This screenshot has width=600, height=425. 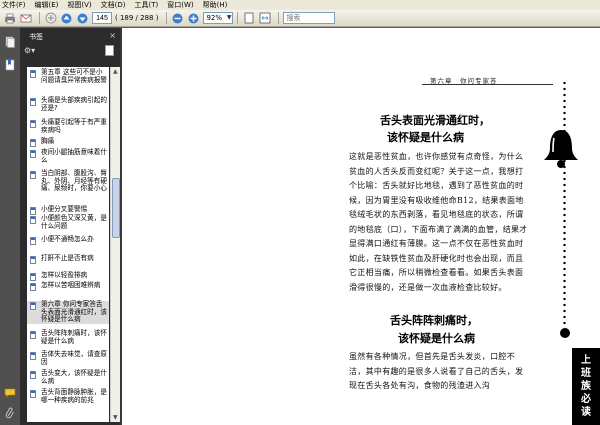 I want to click on running-head-rule, so click(x=487, y=84).